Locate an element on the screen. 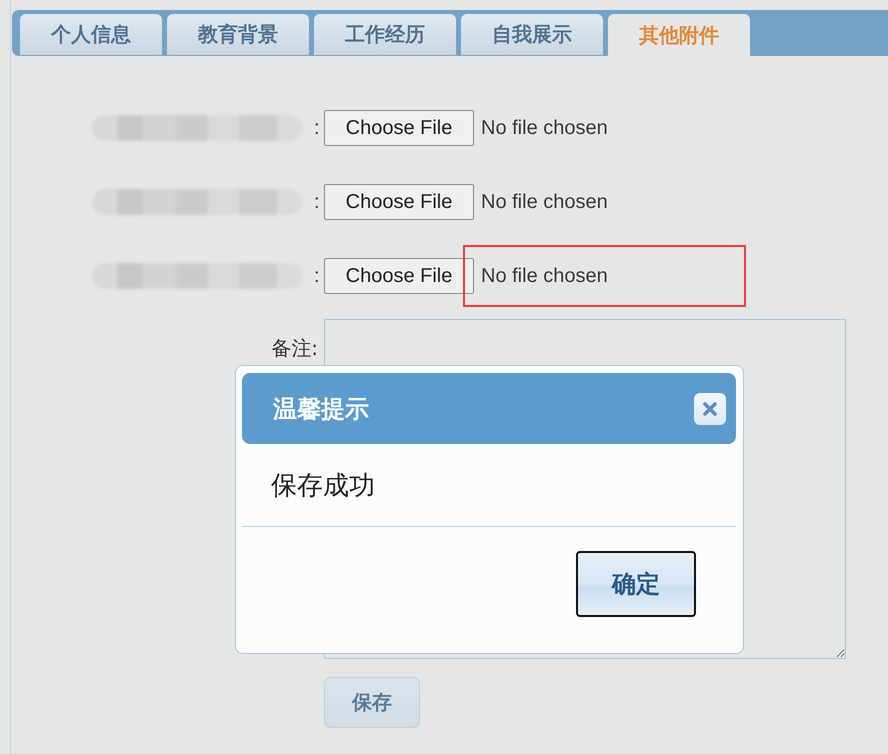  tab: 其他附件 is located at coordinates (679, 35).